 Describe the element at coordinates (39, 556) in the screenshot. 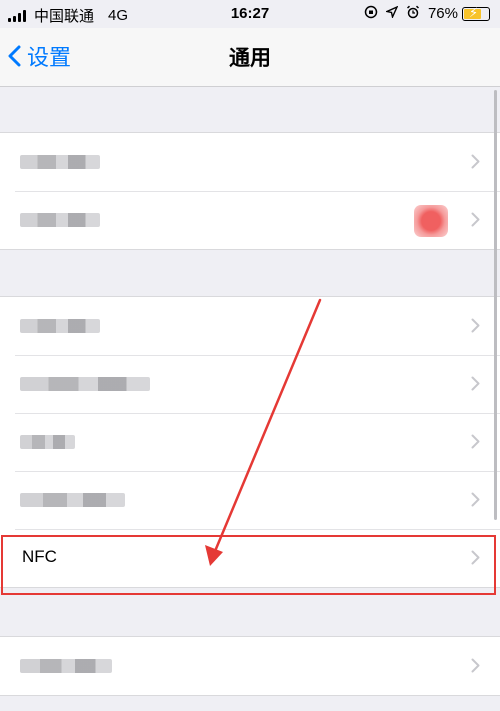

I see `nfc-label: NFC` at that location.